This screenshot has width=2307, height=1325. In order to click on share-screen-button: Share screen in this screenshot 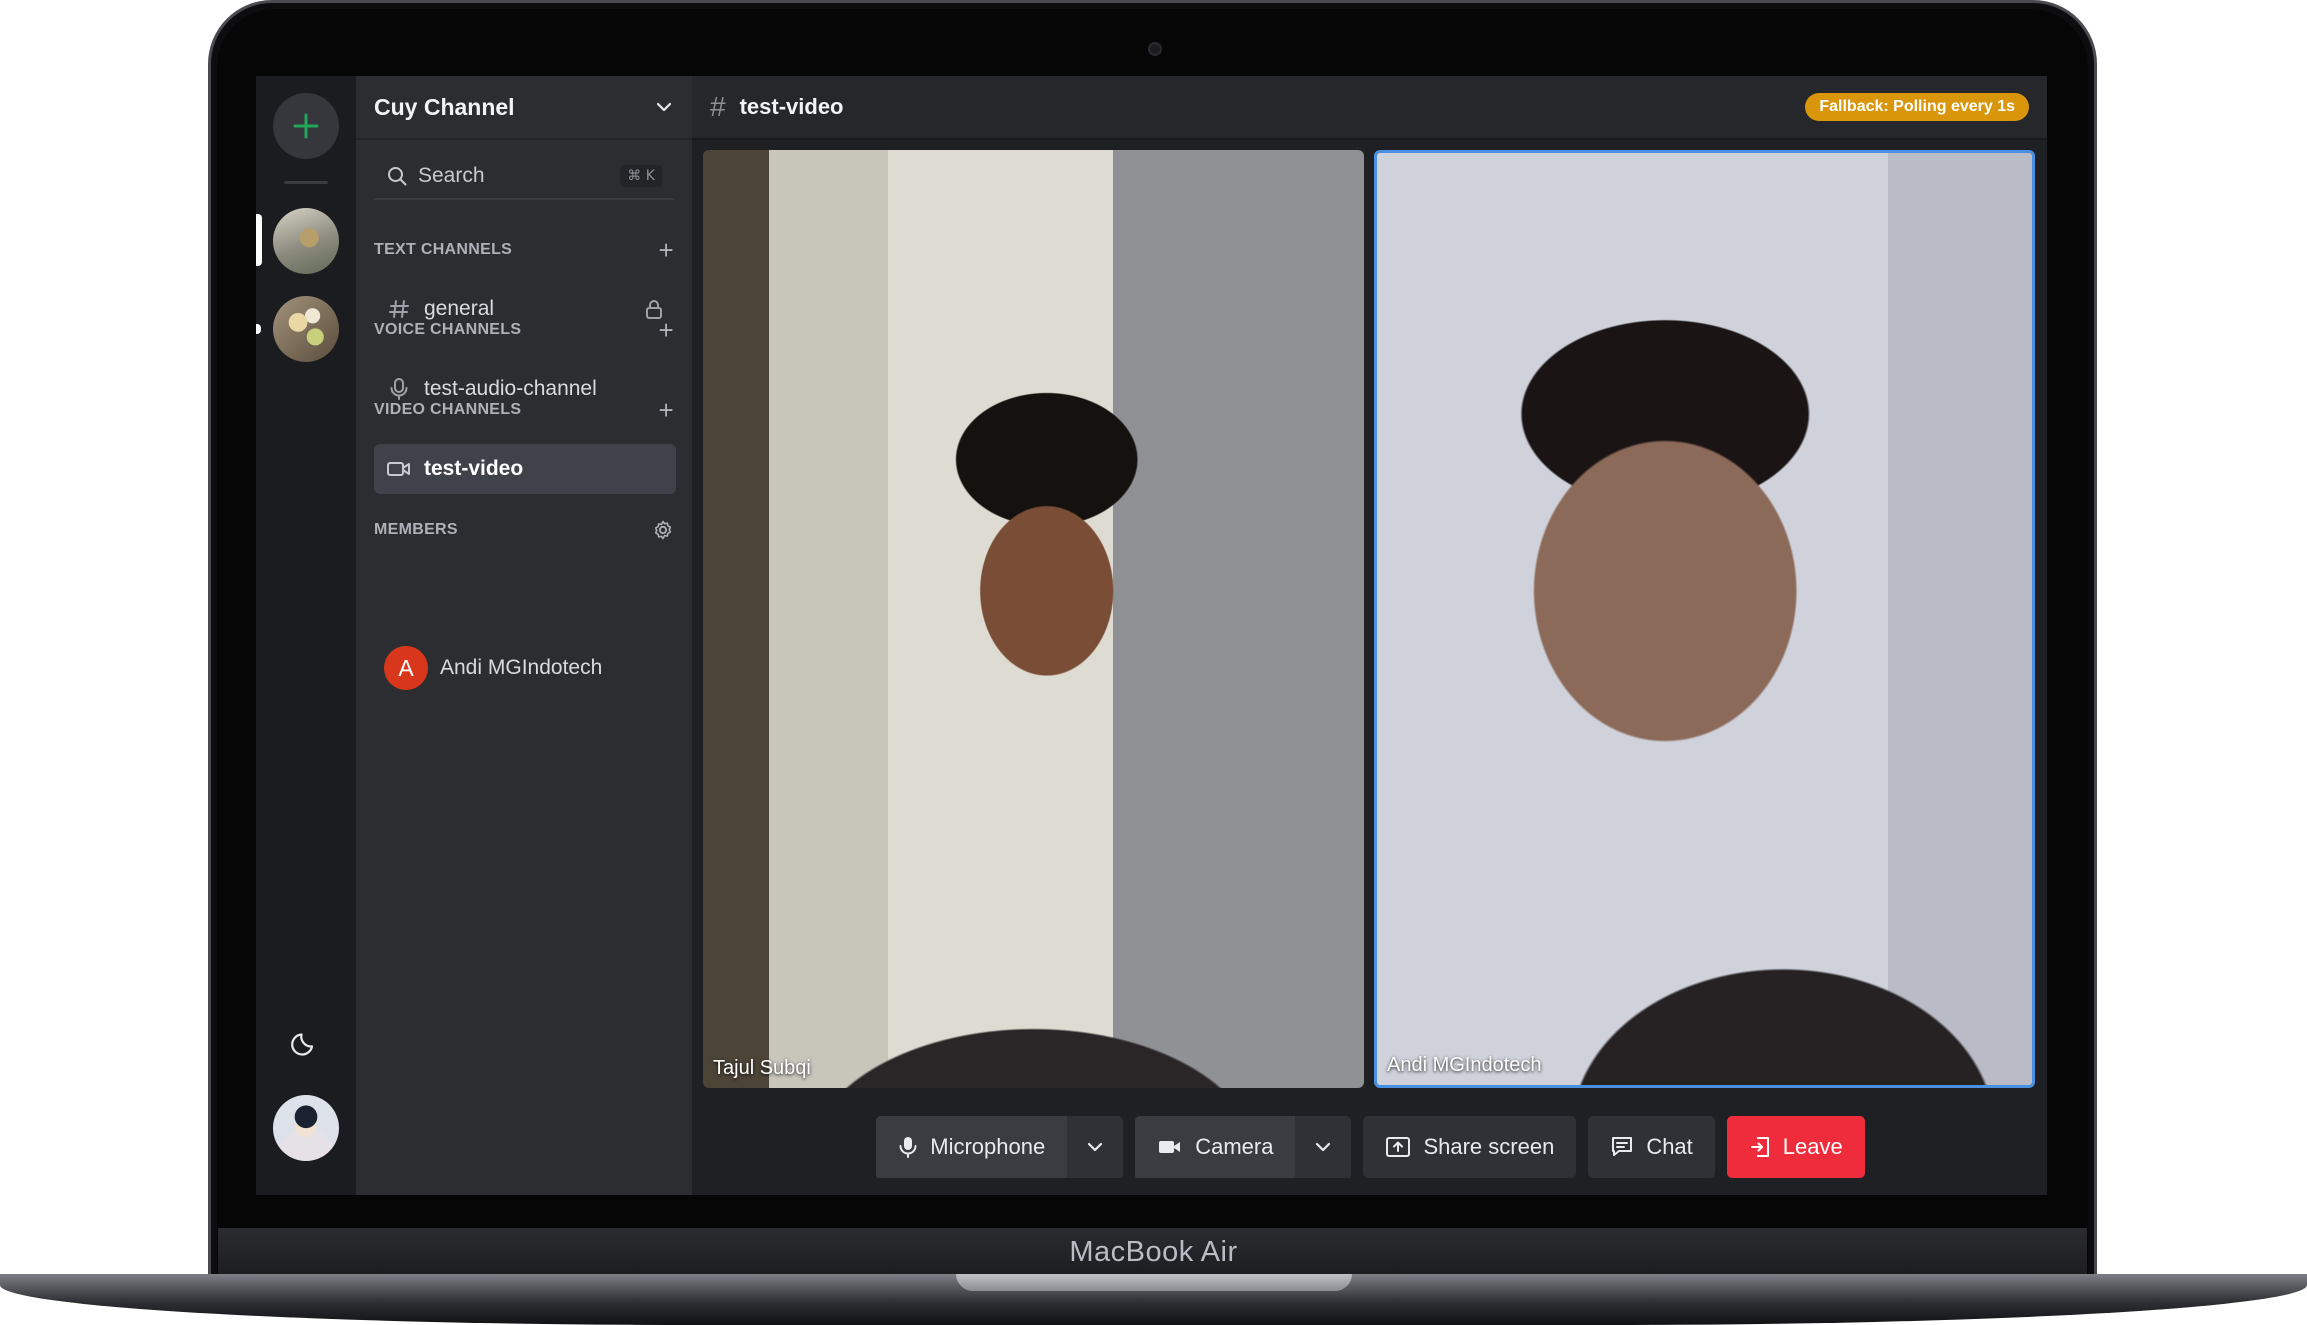, I will do `click(1470, 1147)`.